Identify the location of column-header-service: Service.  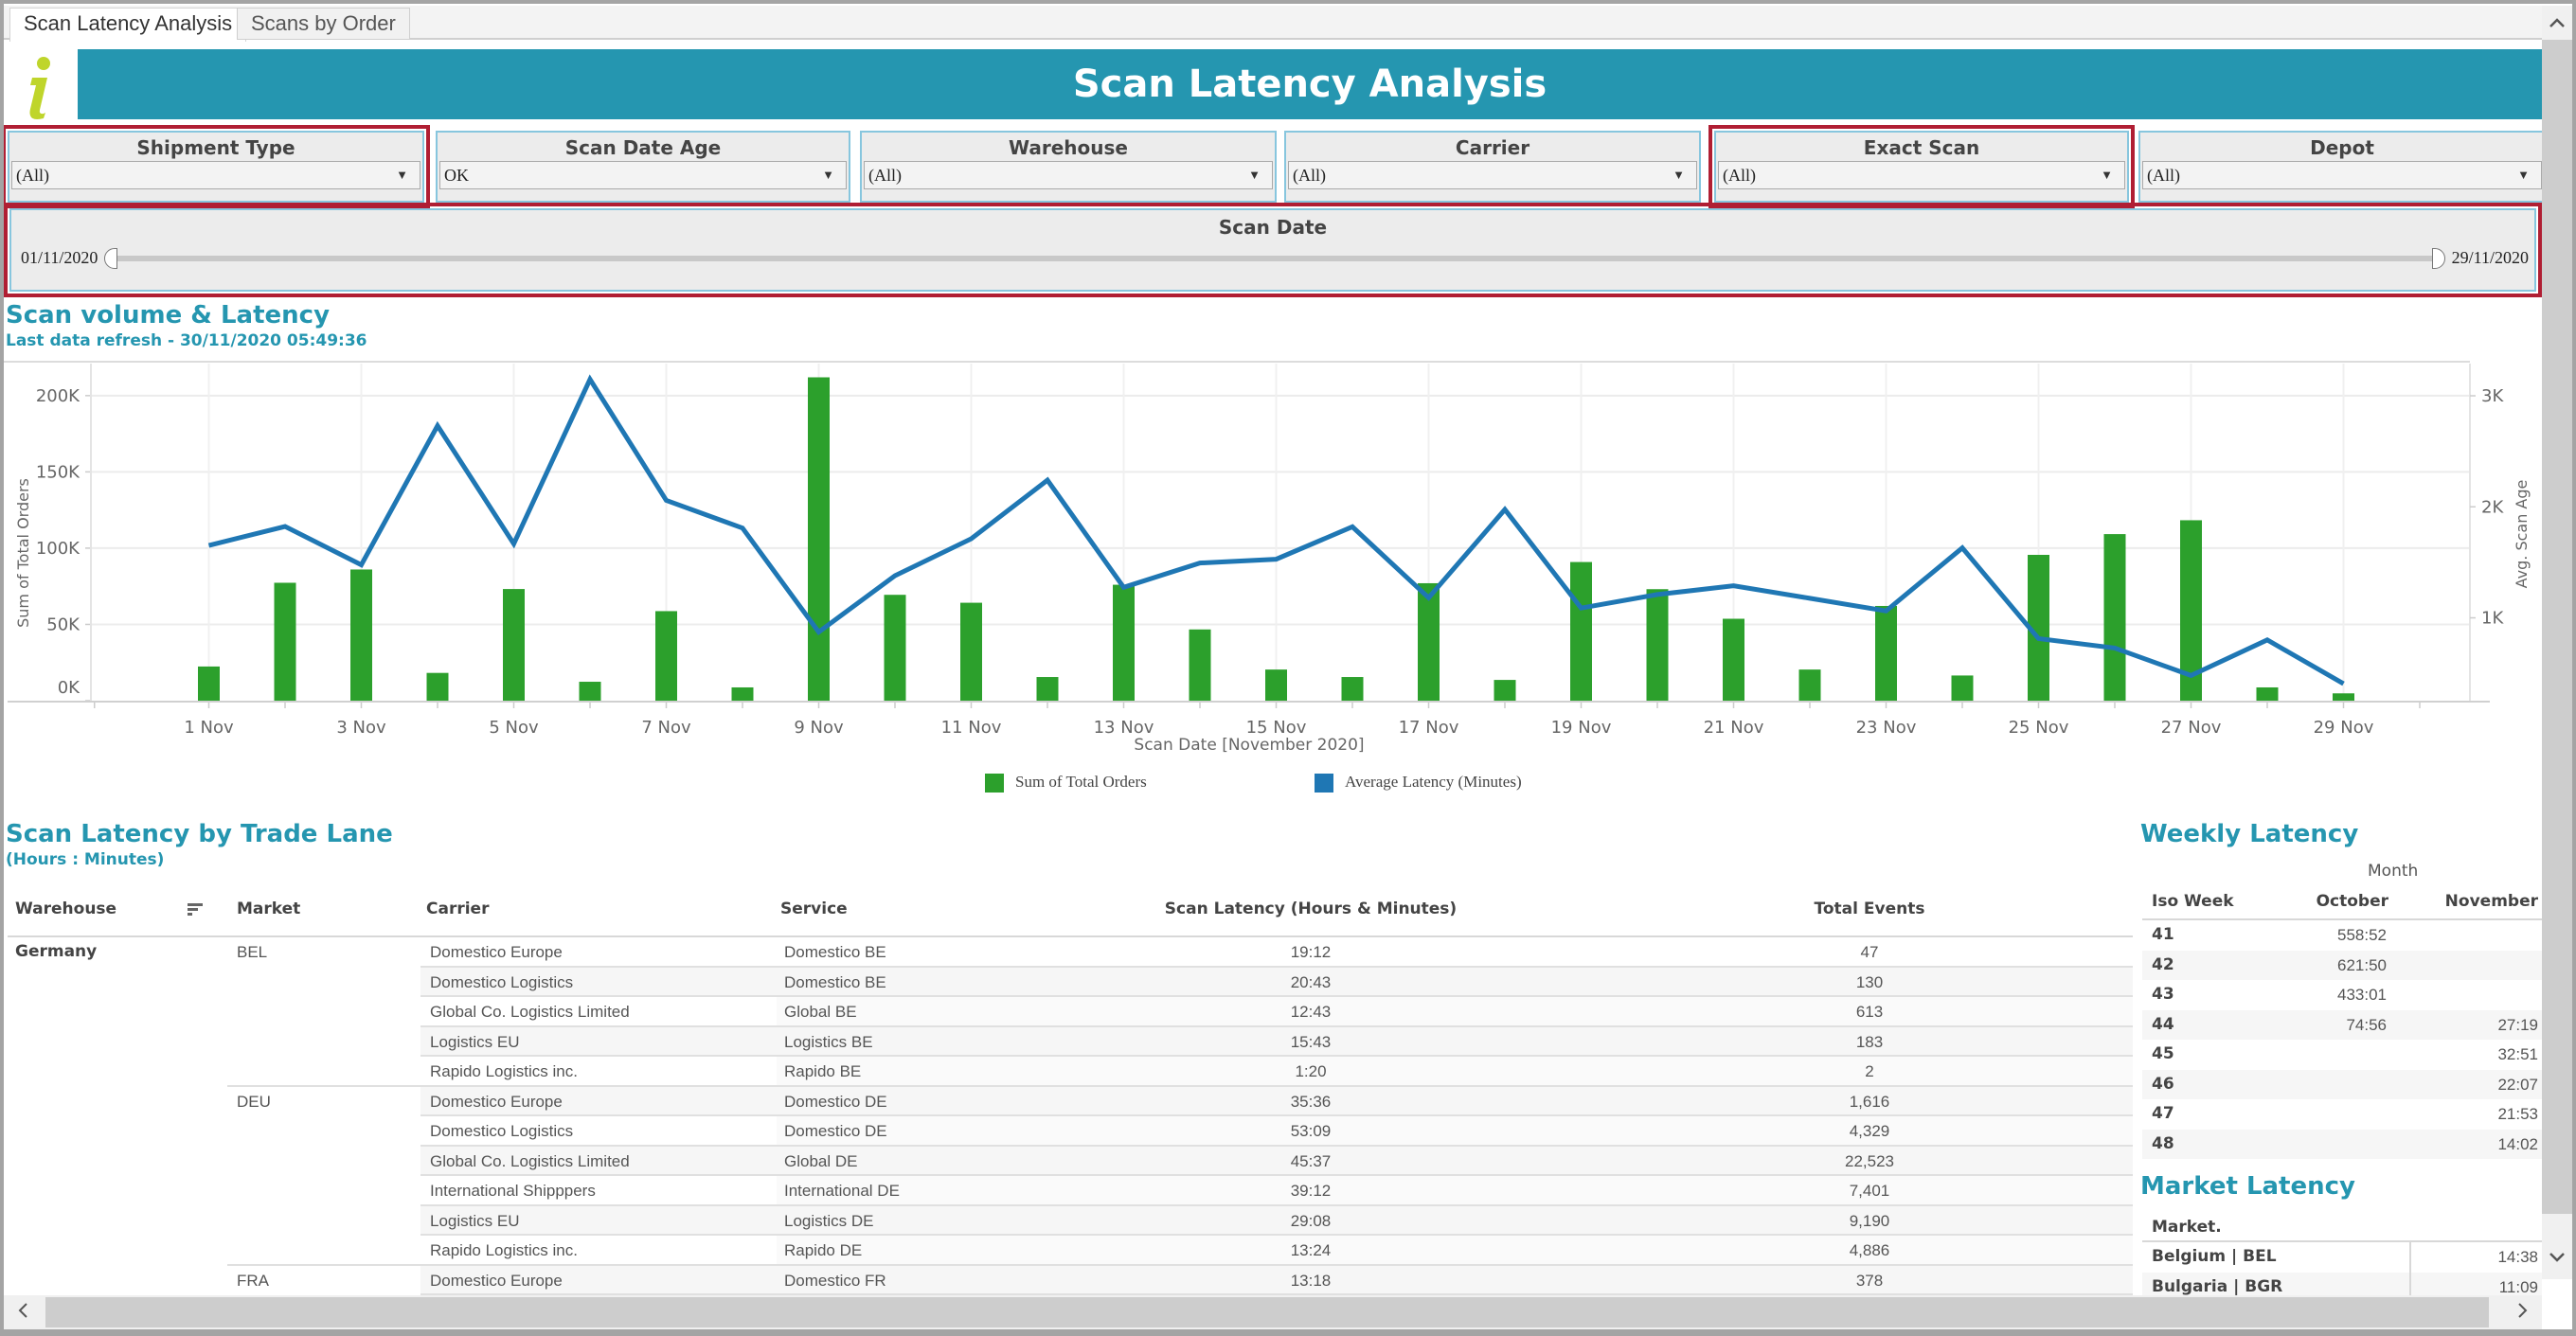
(814, 909).